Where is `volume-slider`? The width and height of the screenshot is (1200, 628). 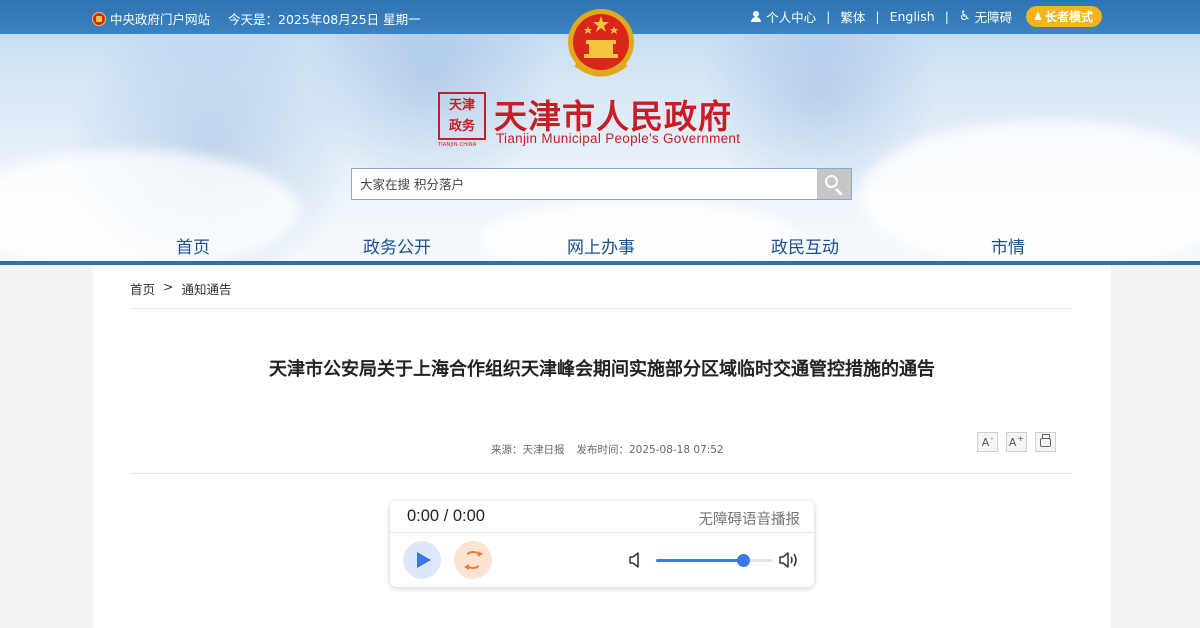
volume-slider is located at coordinates (714, 560).